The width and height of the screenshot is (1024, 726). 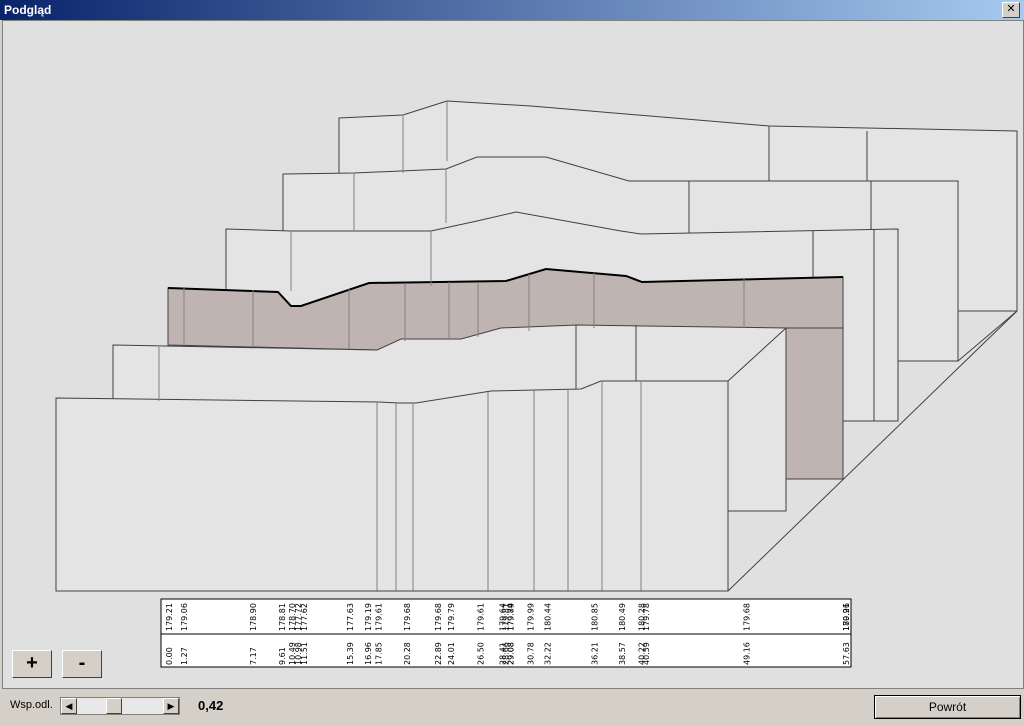 I want to click on table-elevation-label: 177.62, so click(x=304, y=617).